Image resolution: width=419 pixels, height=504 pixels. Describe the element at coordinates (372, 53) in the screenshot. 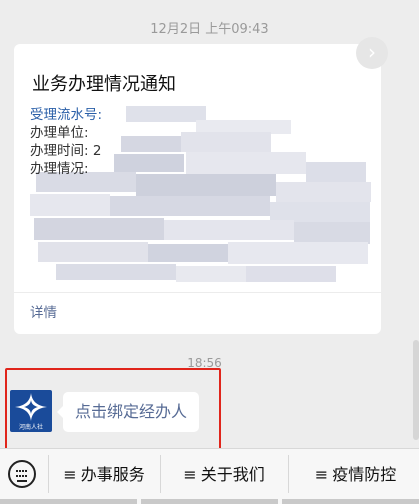

I see `forward-arrow-button: ›` at that location.